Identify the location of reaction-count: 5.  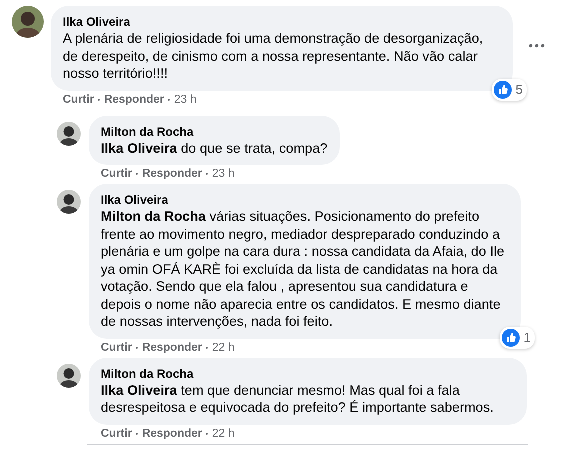
(509, 89).